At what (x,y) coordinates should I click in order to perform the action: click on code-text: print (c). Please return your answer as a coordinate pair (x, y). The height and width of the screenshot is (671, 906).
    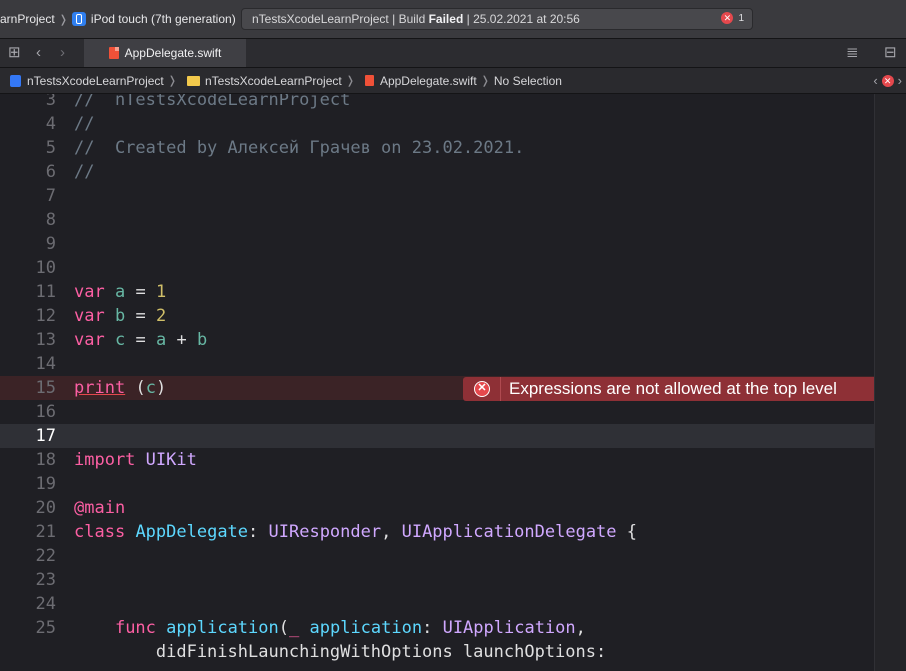
    Looking at the image, I should click on (120, 388).